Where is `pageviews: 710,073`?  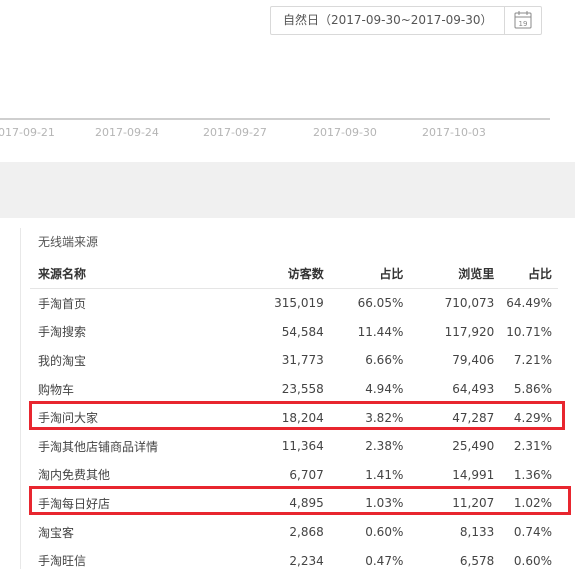 pageviews: 710,073 is located at coordinates (469, 303).